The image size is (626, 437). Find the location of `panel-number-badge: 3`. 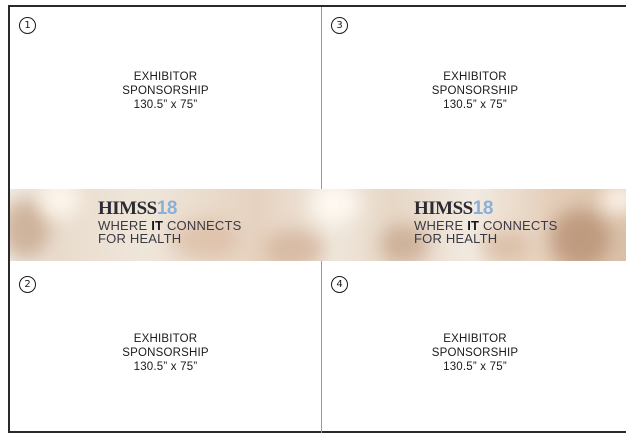

panel-number-badge: 3 is located at coordinates (339, 25).